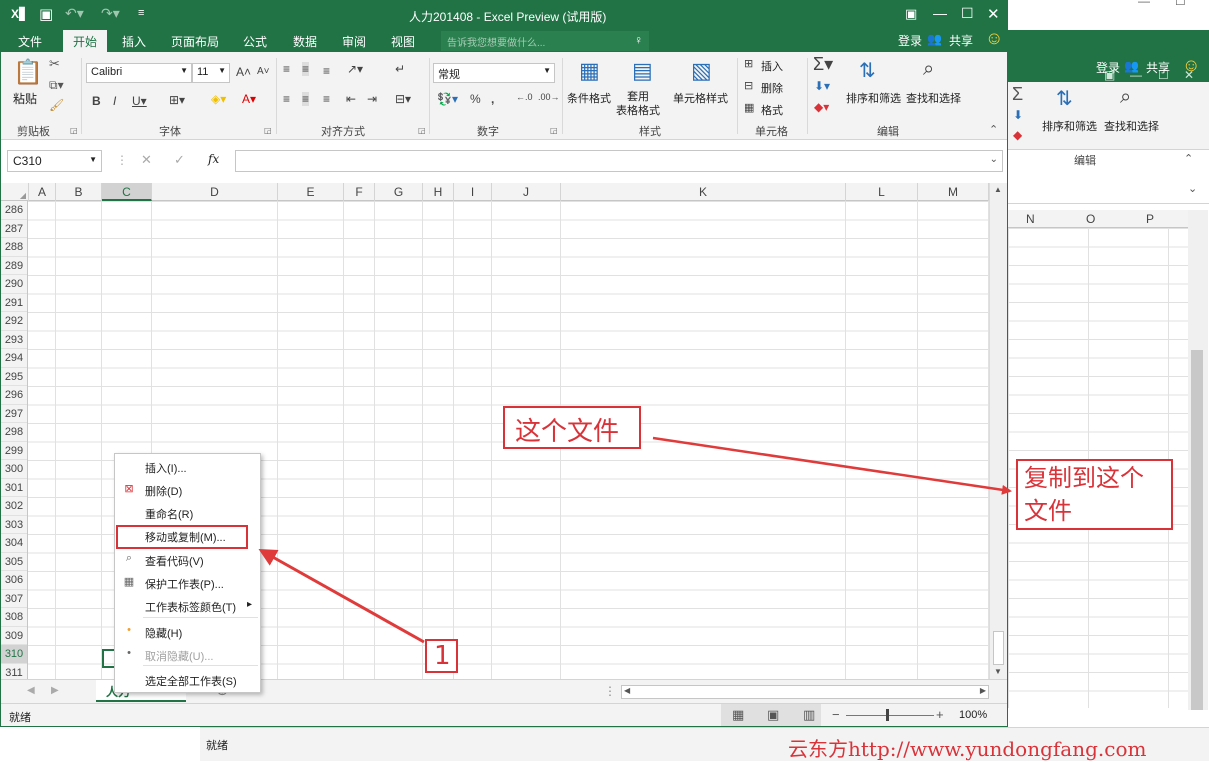  Describe the element at coordinates (832, 465) in the screenshot. I see `arrow-to-target-file` at that location.